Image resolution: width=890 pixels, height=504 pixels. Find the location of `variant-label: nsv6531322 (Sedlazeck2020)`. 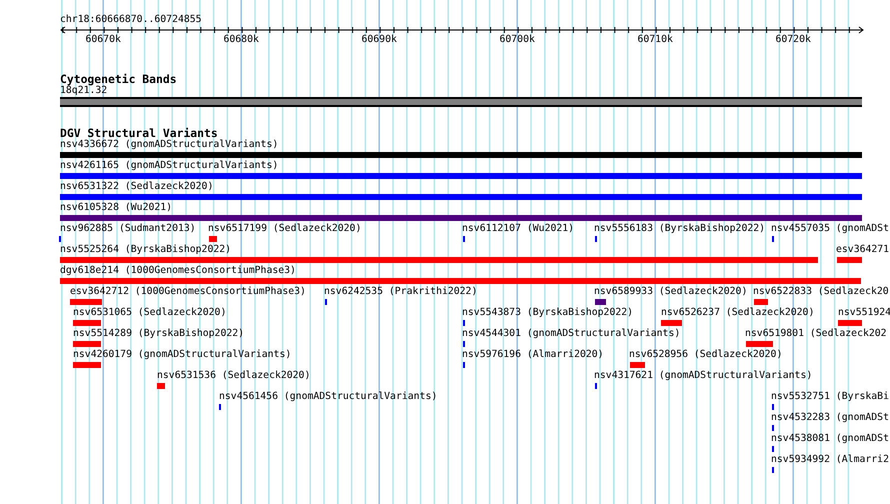

variant-label: nsv6531322 (Sedlazeck2020) is located at coordinates (137, 186).